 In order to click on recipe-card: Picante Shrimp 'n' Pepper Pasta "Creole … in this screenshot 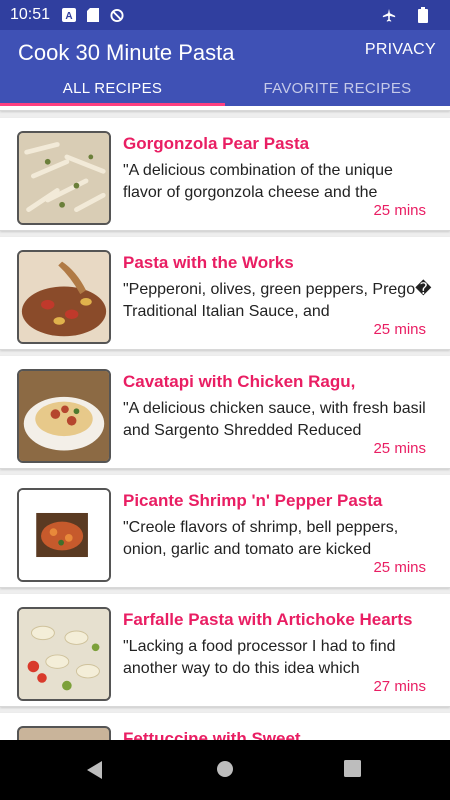, I will do `click(225, 531)`.